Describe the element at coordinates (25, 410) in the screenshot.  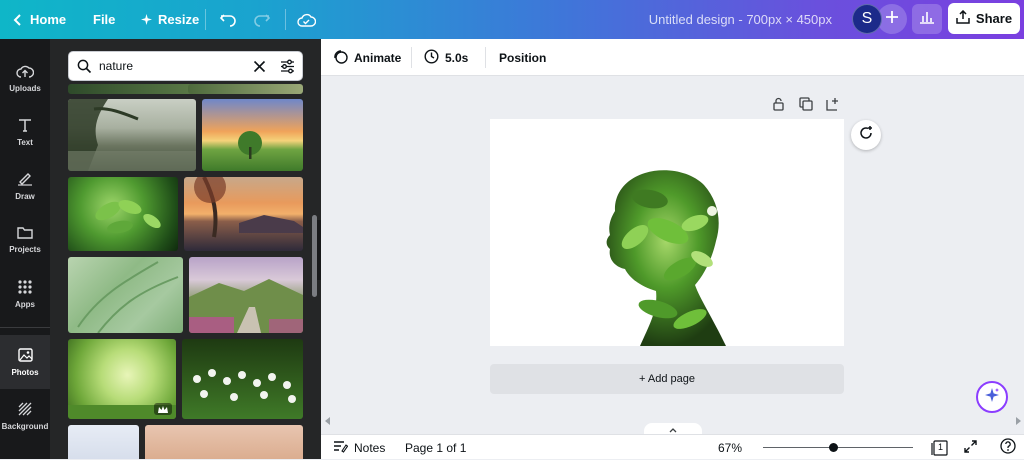
I see `background-icon` at that location.